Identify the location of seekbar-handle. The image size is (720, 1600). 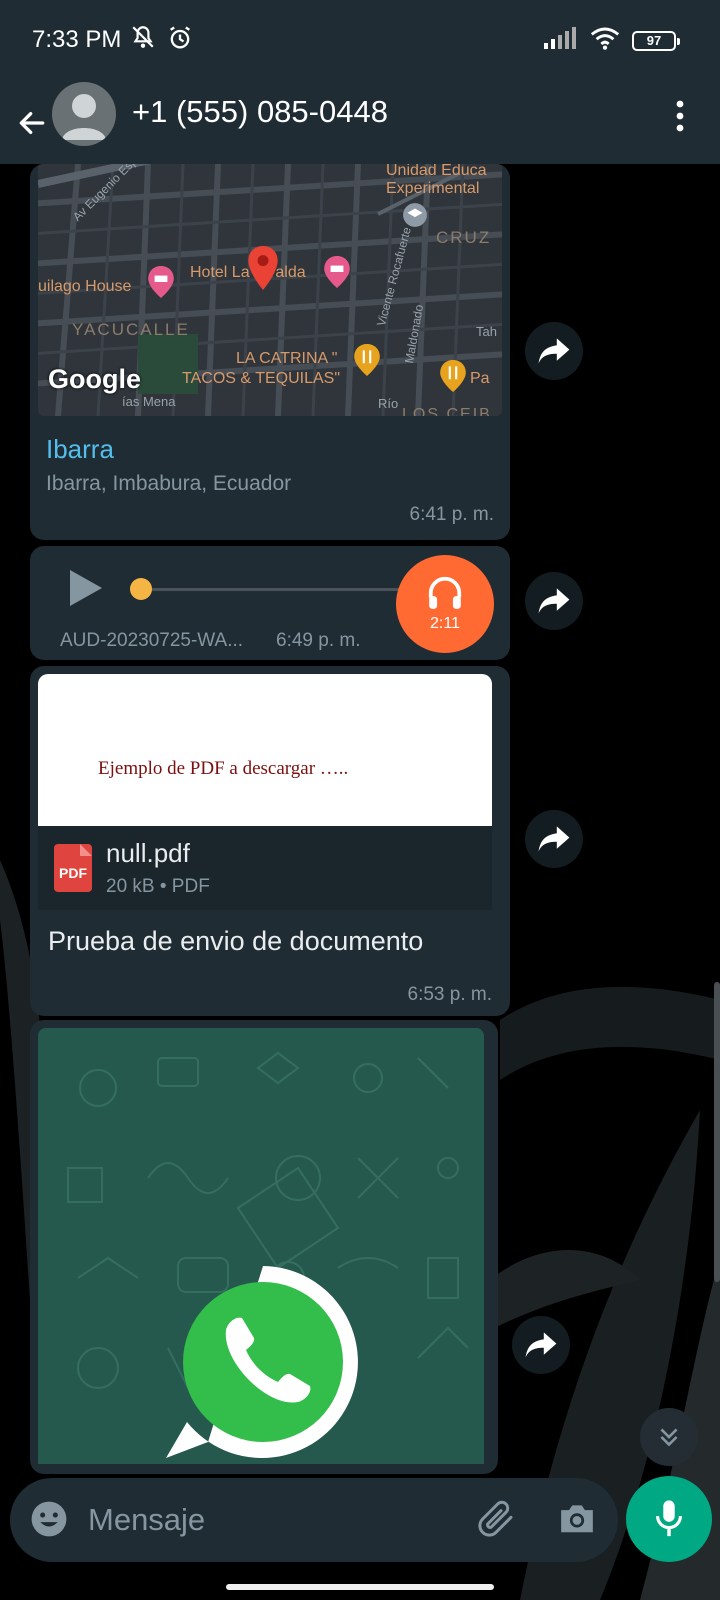
(141, 589).